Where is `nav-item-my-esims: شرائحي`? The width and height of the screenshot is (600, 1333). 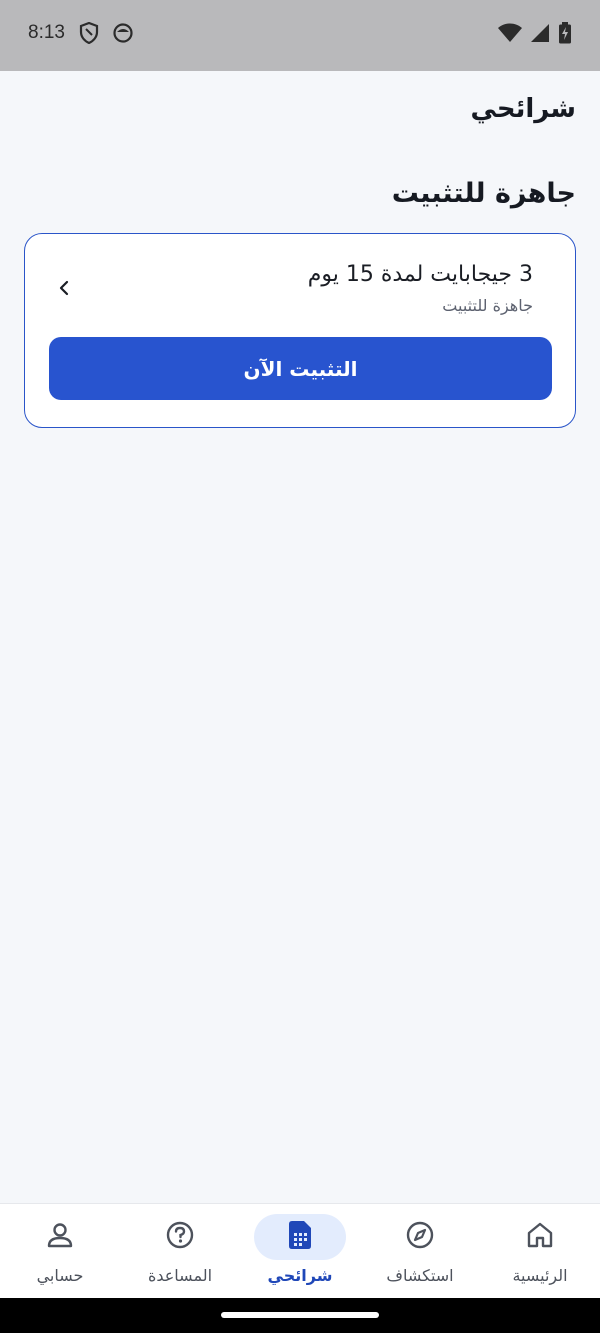 nav-item-my-esims: شرائحي is located at coordinates (300, 1251).